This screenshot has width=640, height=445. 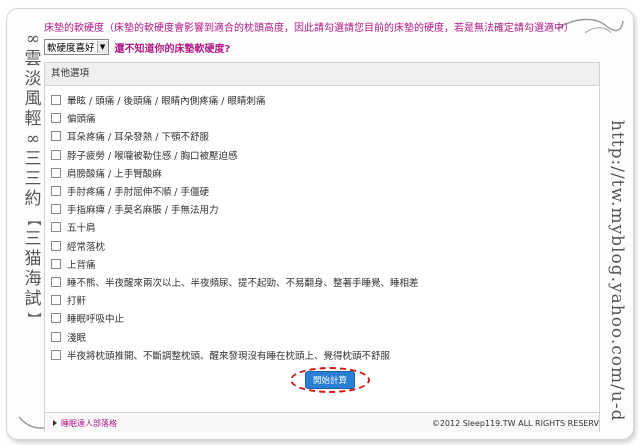 I want to click on option-label: 上背痛, so click(x=81, y=265).